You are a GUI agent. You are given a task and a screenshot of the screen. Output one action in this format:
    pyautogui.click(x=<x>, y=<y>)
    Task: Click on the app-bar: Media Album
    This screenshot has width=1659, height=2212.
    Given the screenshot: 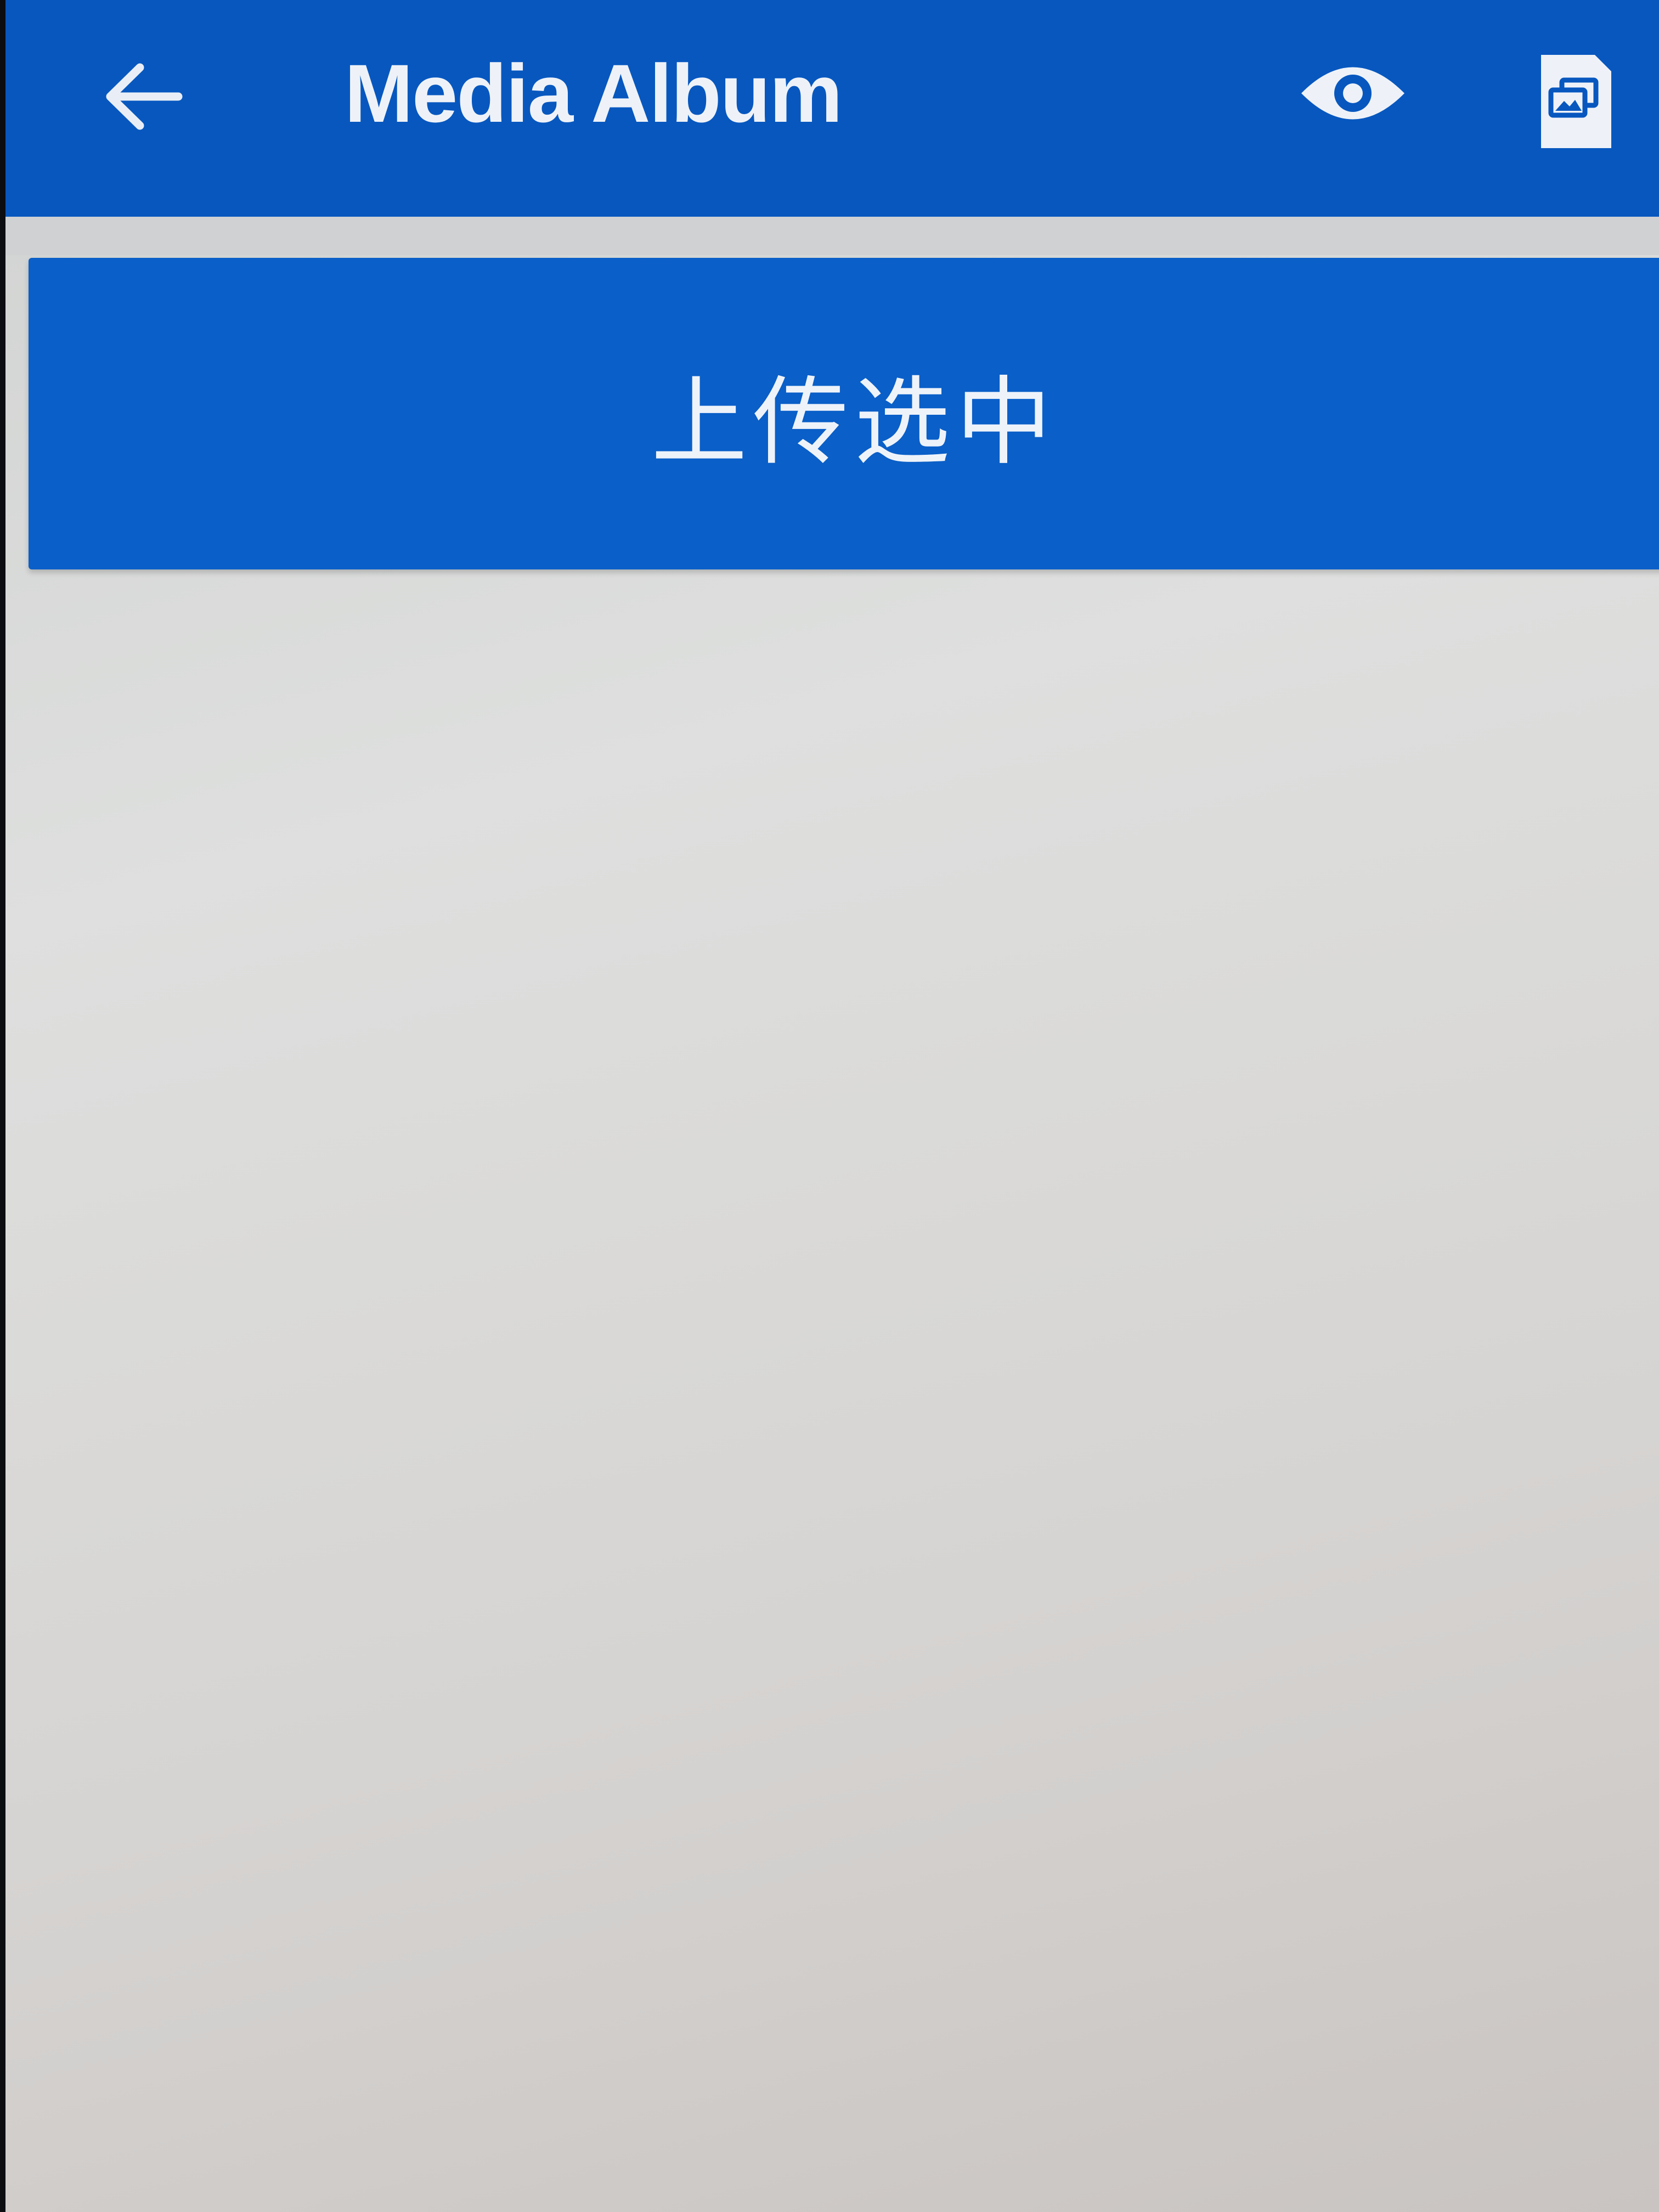 What is the action you would take?
    pyautogui.click(x=832, y=108)
    